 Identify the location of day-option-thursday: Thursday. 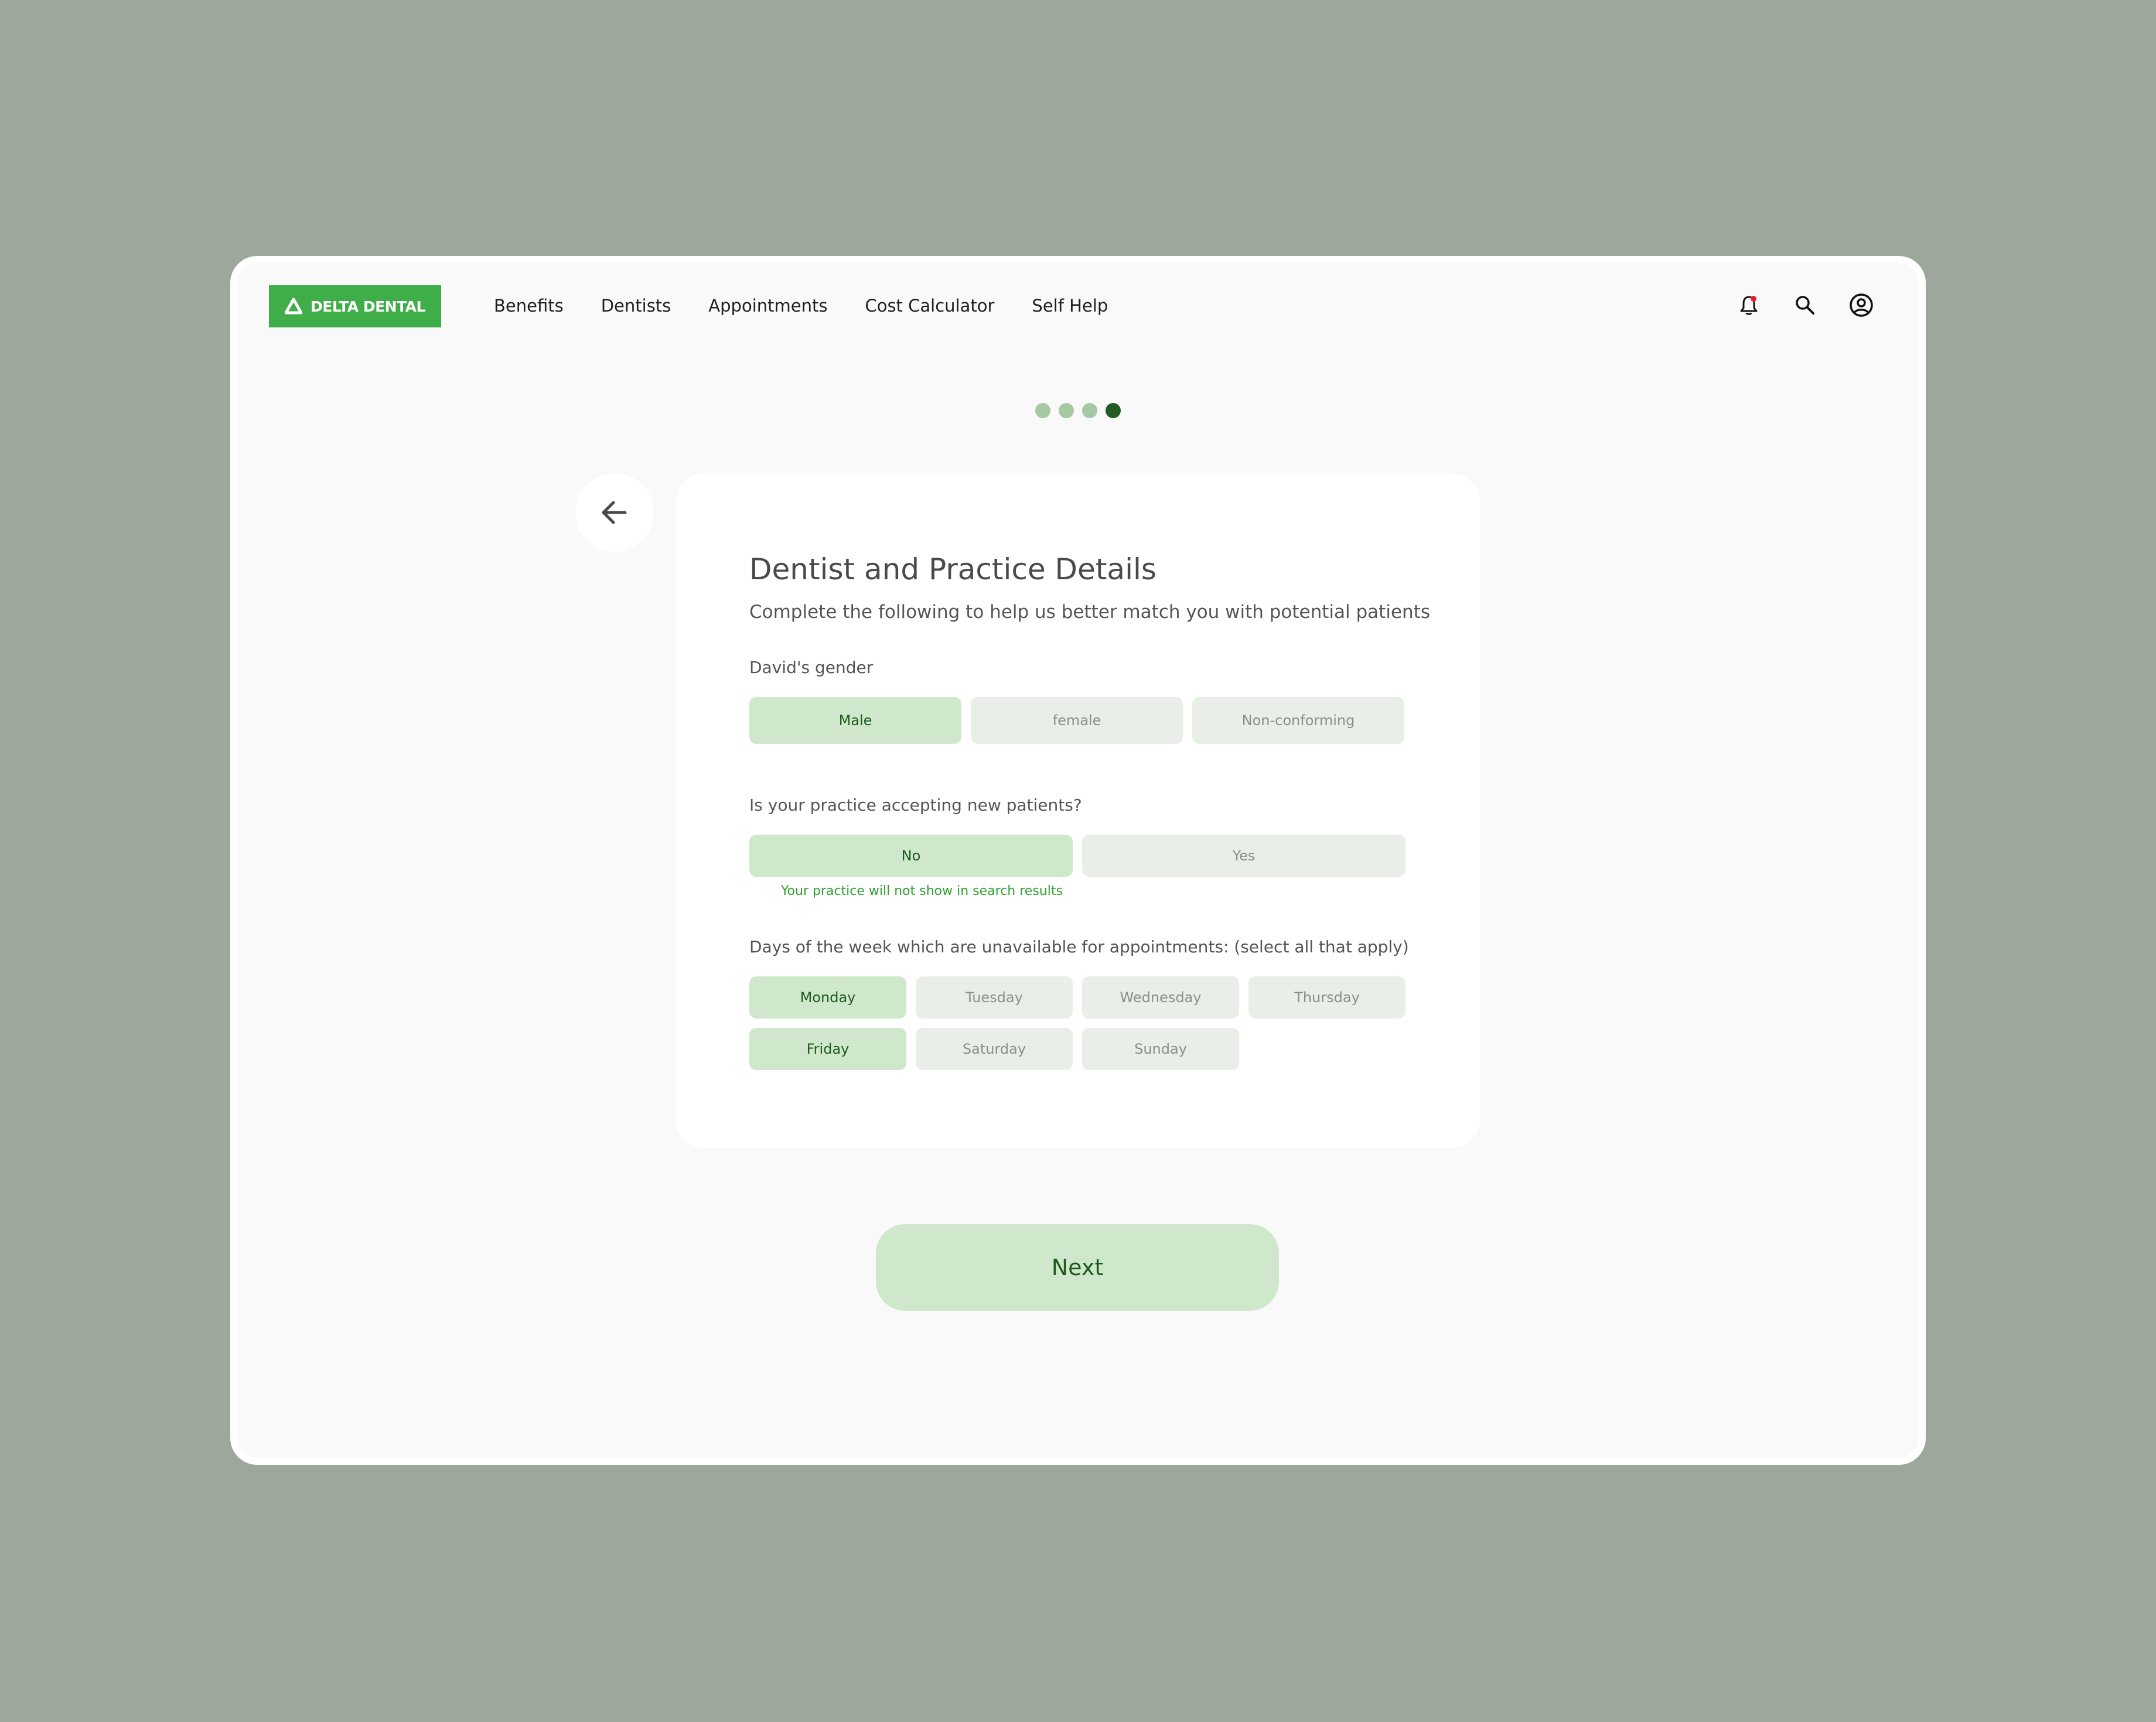
(1327, 997).